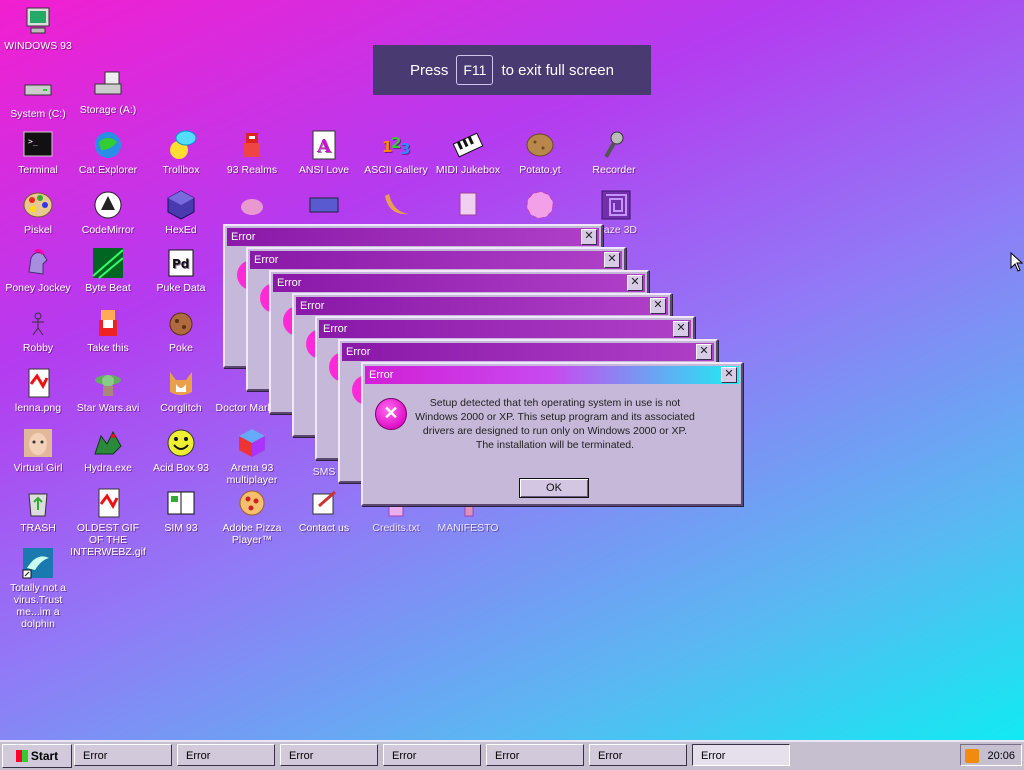 The width and height of the screenshot is (1024, 770). I want to click on desktop-icon-audio, so click(468, 206).